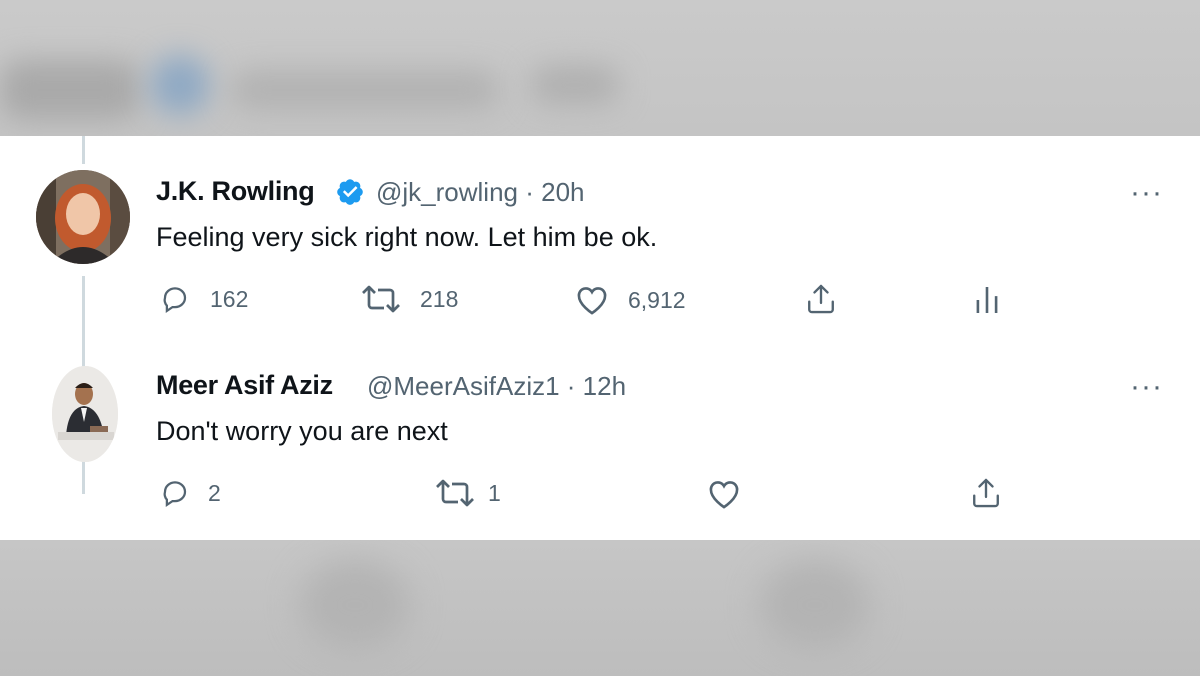  What do you see at coordinates (83, 150) in the screenshot?
I see `thread-connector-top` at bounding box center [83, 150].